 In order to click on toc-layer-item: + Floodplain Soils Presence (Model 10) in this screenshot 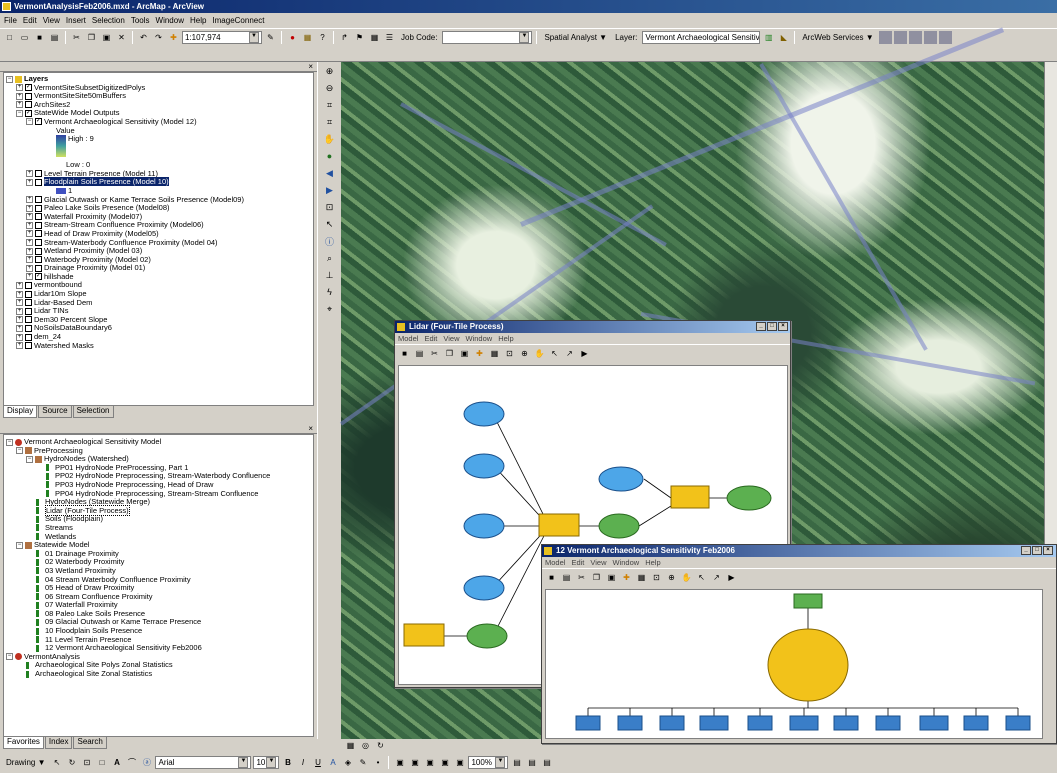, I will do `click(159, 182)`.